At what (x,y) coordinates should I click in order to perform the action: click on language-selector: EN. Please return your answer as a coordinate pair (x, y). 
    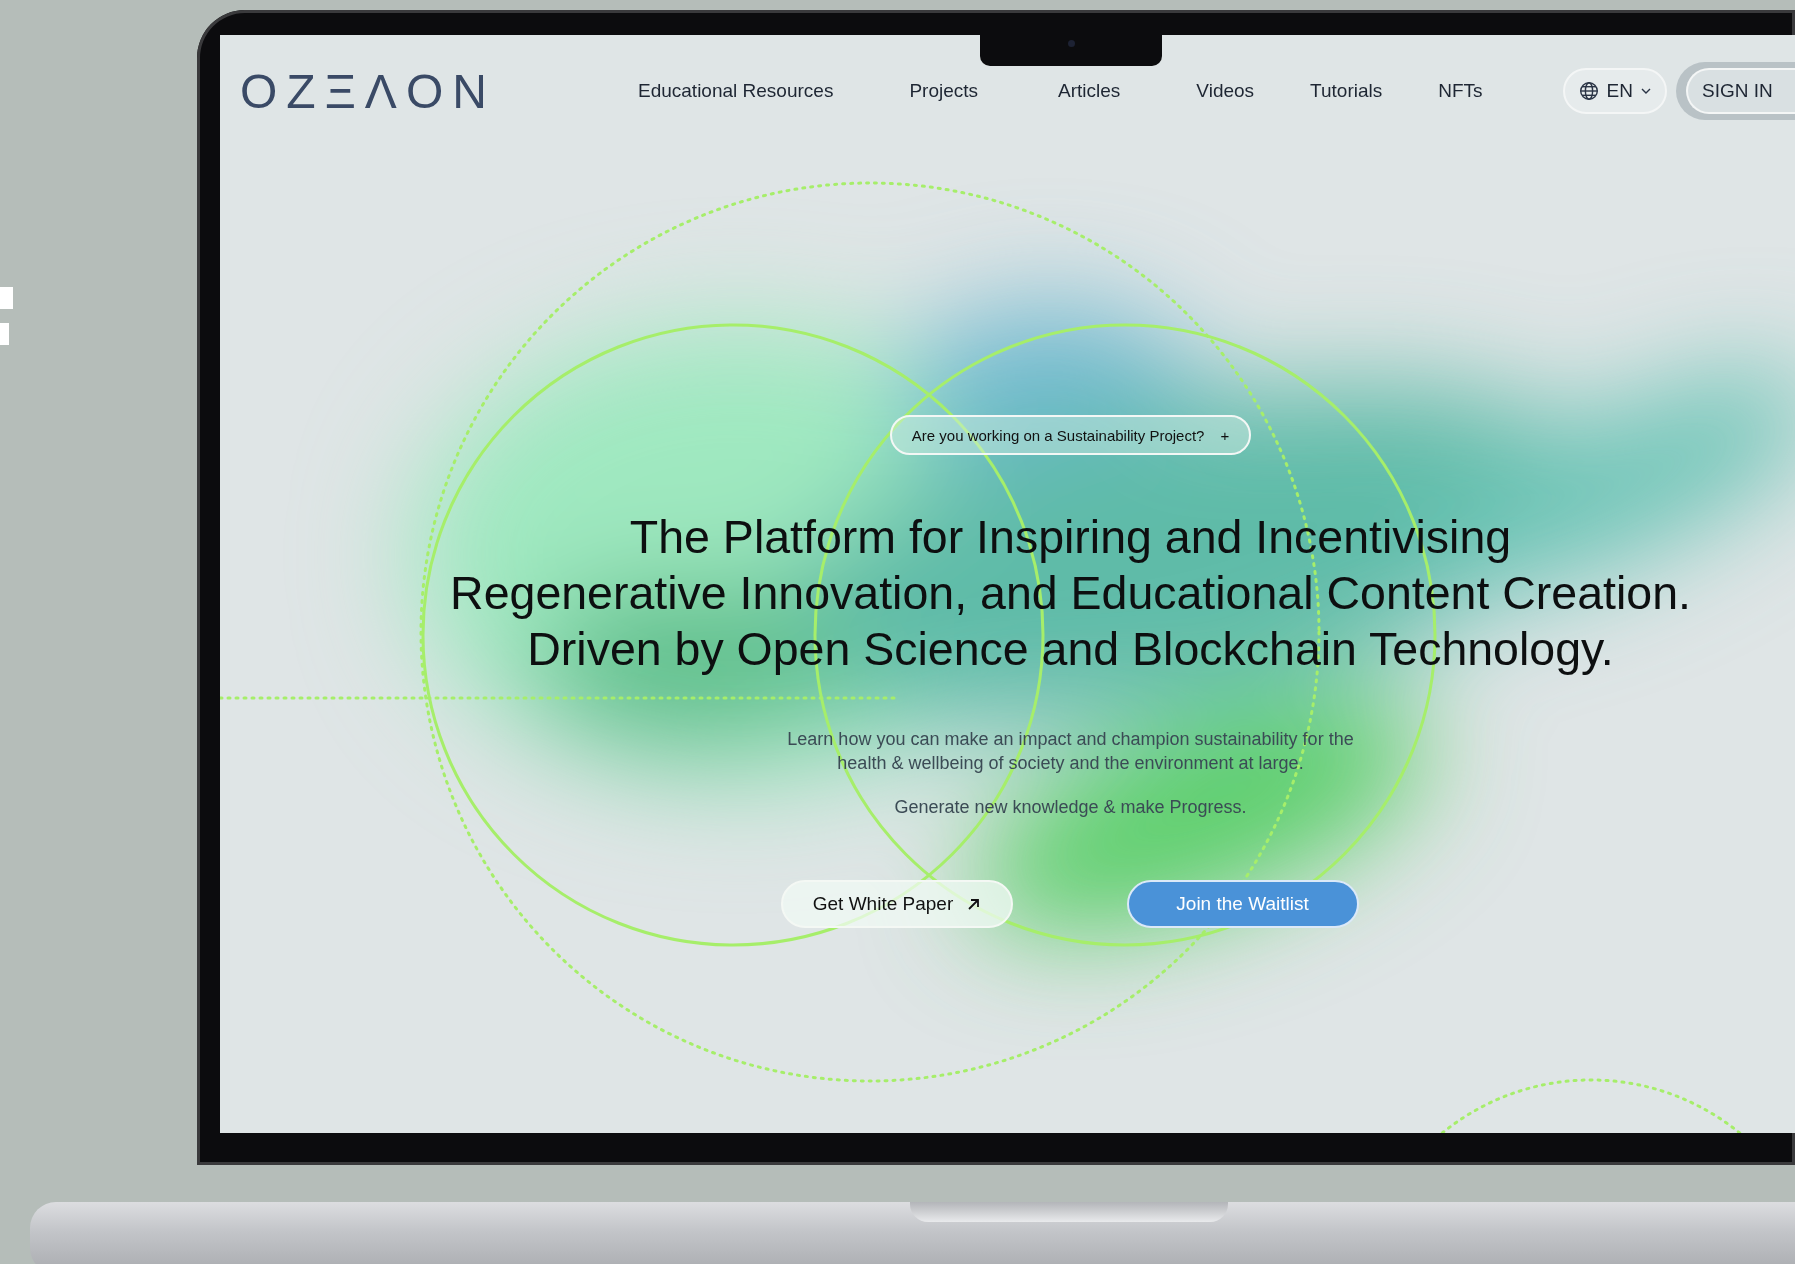
    Looking at the image, I should click on (1614, 91).